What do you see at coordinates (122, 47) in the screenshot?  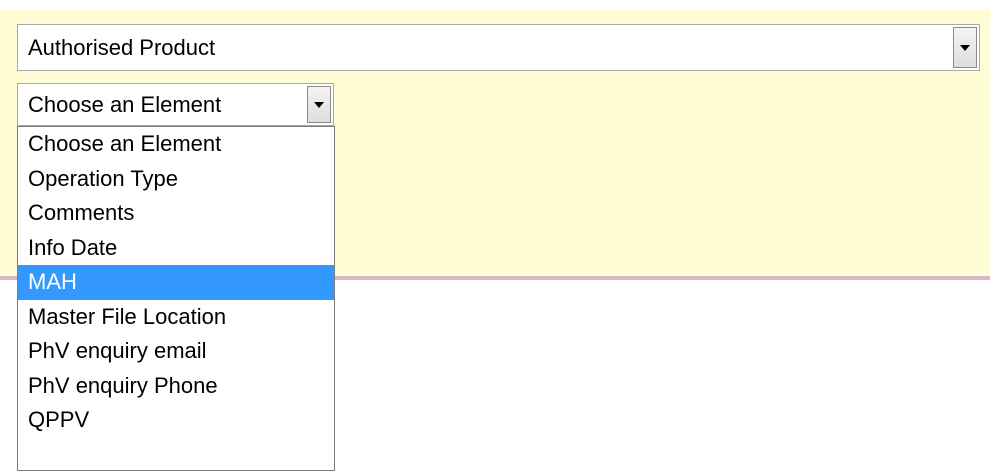 I see `product-type-value: Authorised Product` at bounding box center [122, 47].